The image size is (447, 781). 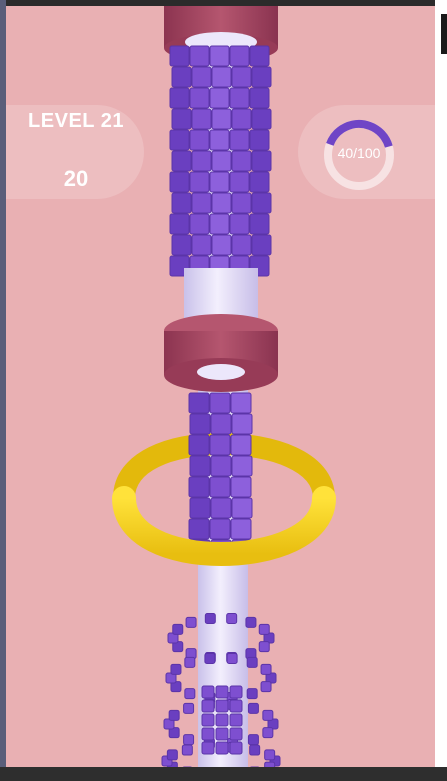 I want to click on right-window-tab, so click(x=444, y=34).